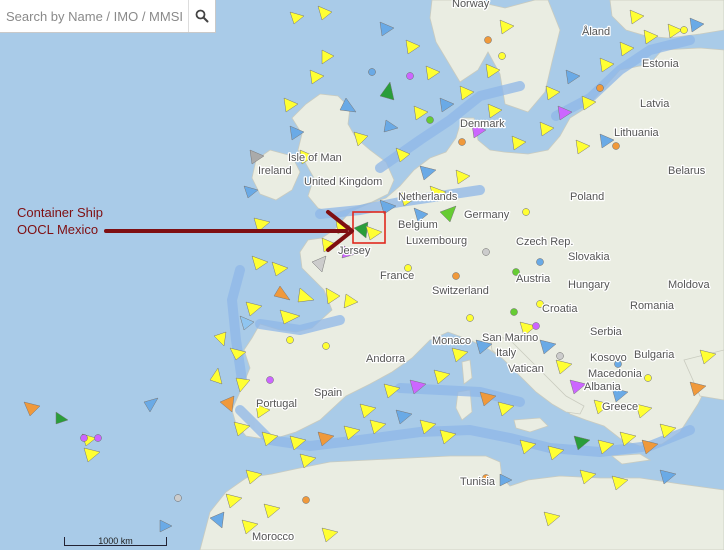 The width and height of the screenshot is (724, 550). Describe the element at coordinates (354, 251) in the screenshot. I see `label-jersey: Jersey` at that location.